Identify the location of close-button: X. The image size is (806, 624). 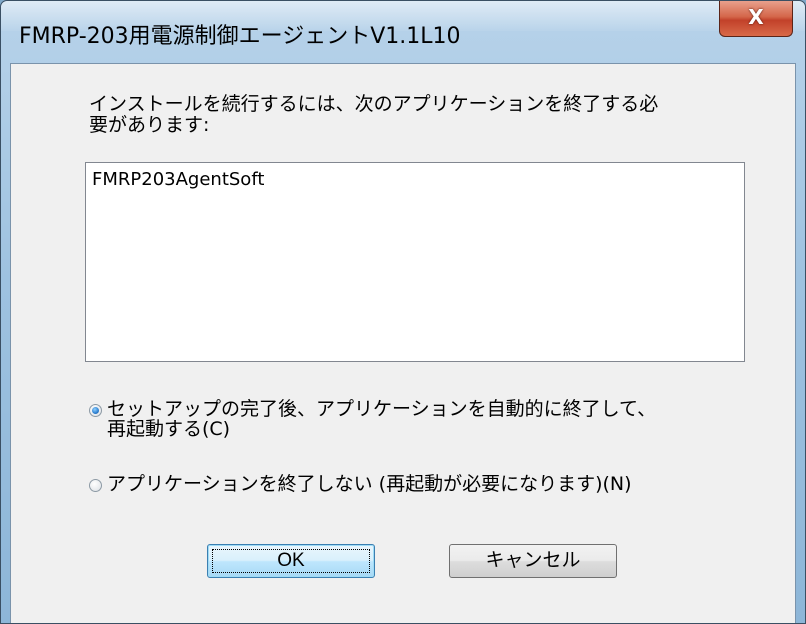
(756, 19).